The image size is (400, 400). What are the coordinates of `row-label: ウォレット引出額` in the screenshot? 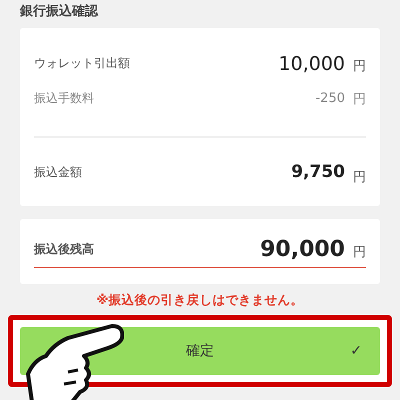 It's located at (82, 63).